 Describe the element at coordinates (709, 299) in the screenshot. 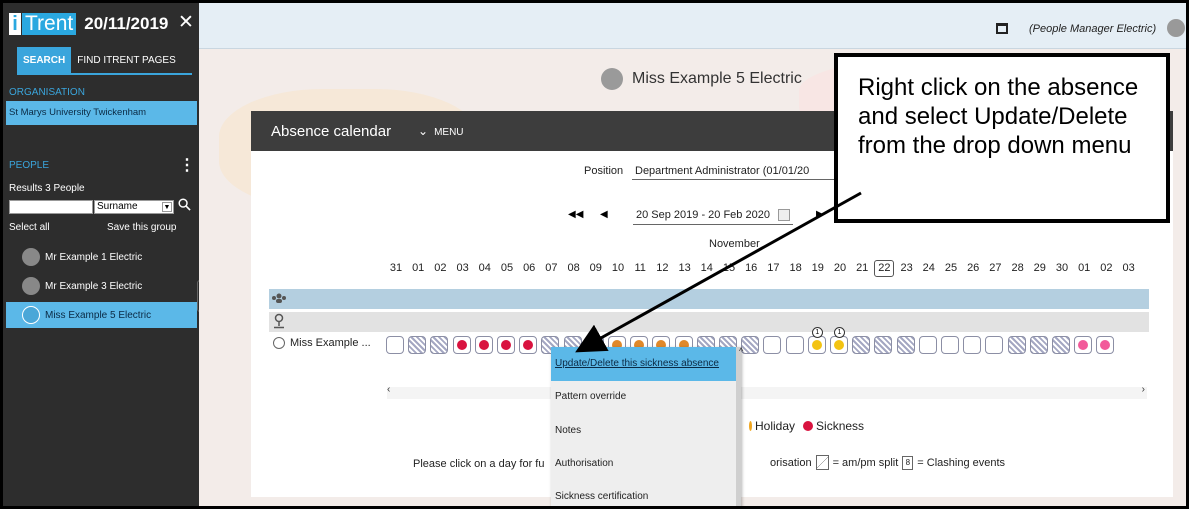

I see `group-row` at that location.